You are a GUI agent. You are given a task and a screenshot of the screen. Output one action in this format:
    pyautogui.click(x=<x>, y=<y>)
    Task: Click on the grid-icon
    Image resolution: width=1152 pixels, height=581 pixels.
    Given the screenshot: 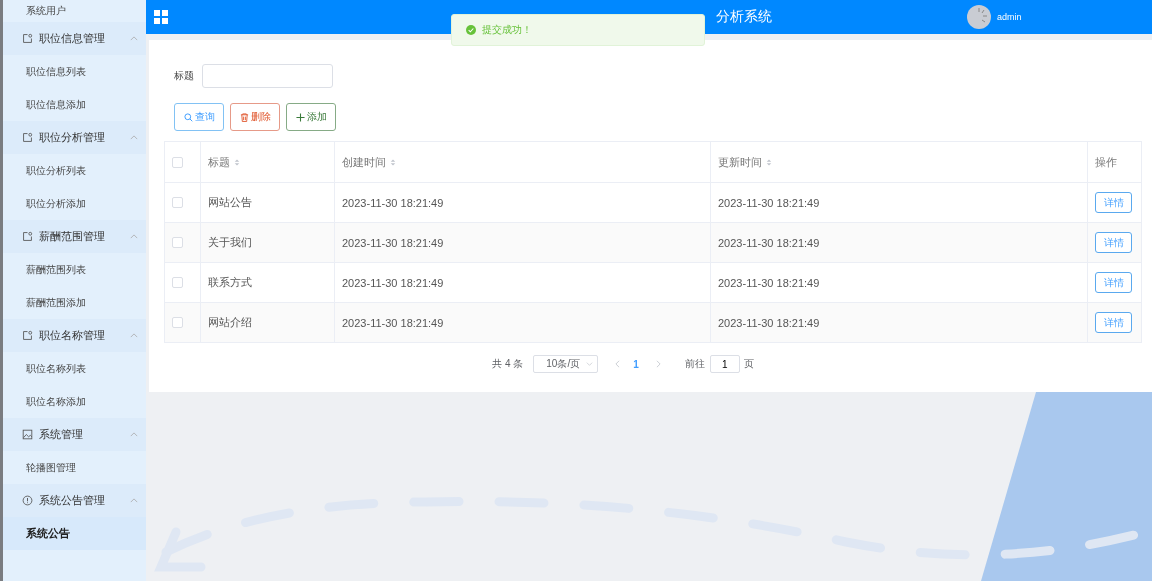 What is the action you would take?
    pyautogui.click(x=161, y=17)
    